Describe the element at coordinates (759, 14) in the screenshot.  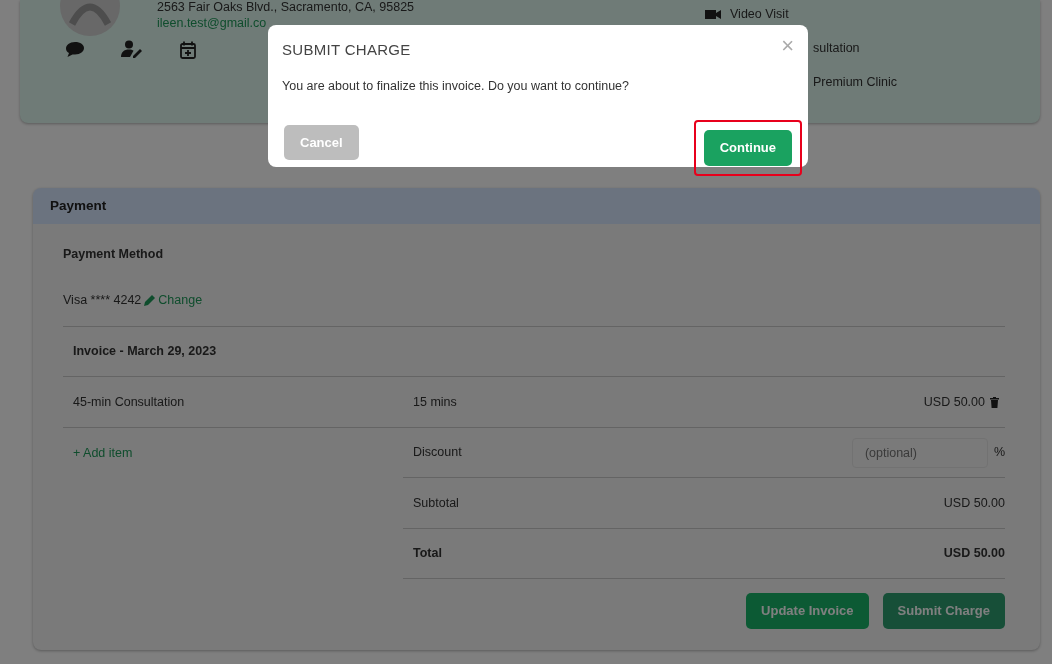
I see `appointment-text: Video Visit` at that location.